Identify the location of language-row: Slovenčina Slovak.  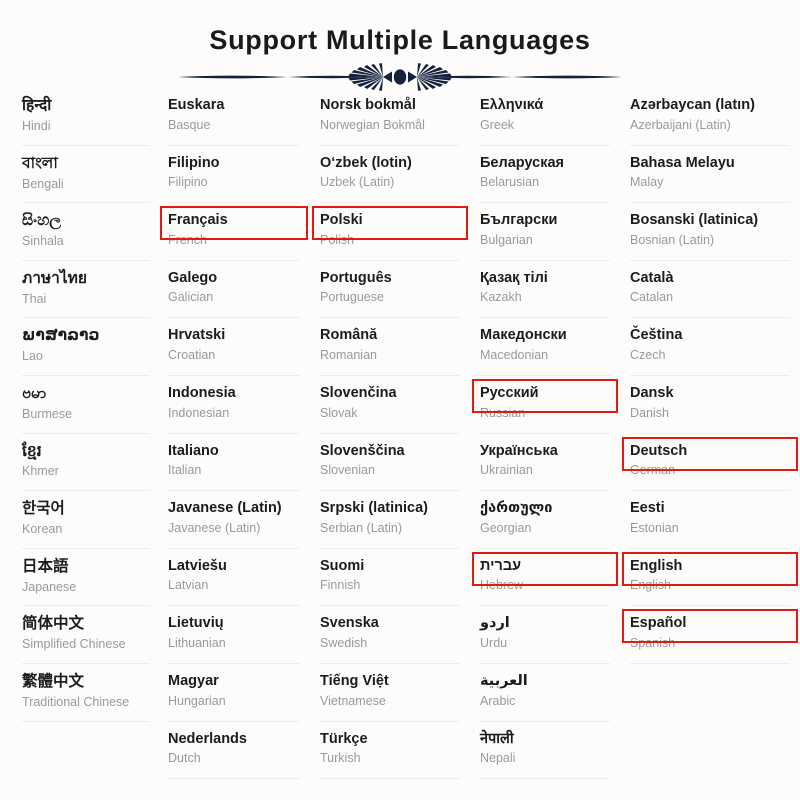
(390, 405).